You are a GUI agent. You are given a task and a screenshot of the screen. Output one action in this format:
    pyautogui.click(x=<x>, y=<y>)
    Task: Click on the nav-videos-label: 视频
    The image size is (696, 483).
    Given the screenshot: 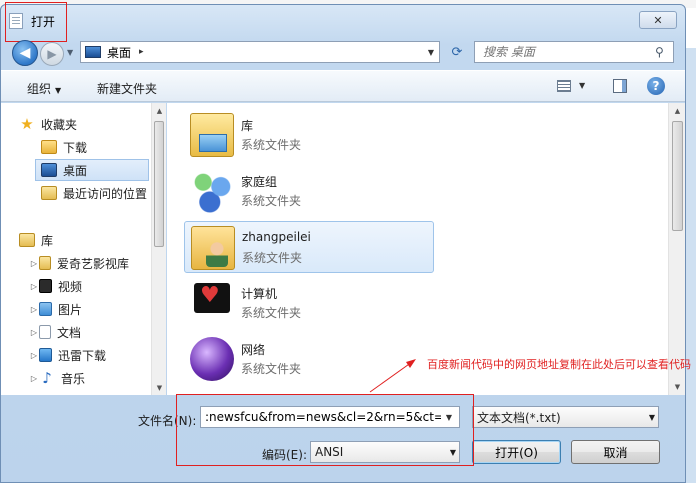 What is the action you would take?
    pyautogui.click(x=70, y=286)
    